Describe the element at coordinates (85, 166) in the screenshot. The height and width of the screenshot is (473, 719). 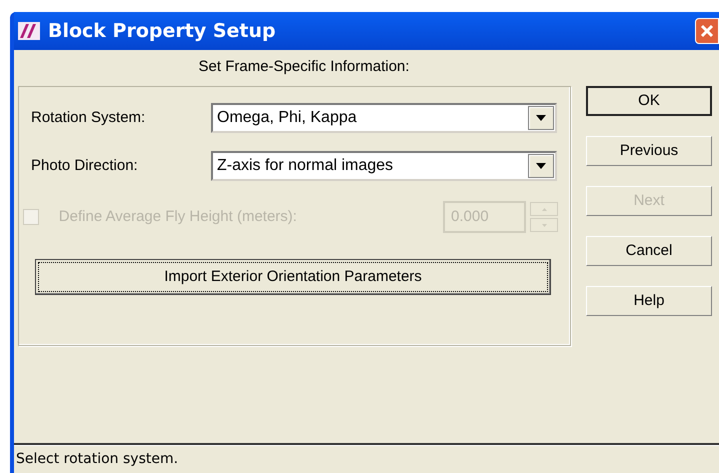
I see `field-label: Photo Direction:` at that location.